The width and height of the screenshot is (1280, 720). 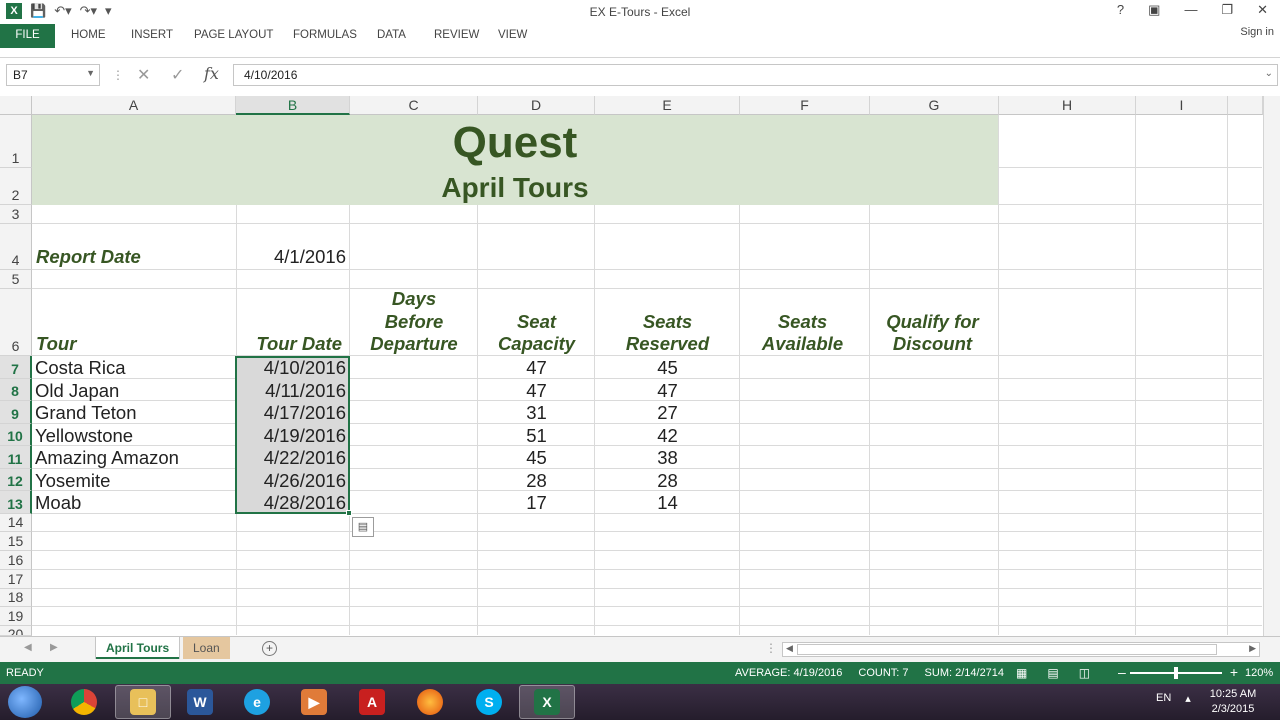 I want to click on enter-icon: ✓, so click(x=177, y=75).